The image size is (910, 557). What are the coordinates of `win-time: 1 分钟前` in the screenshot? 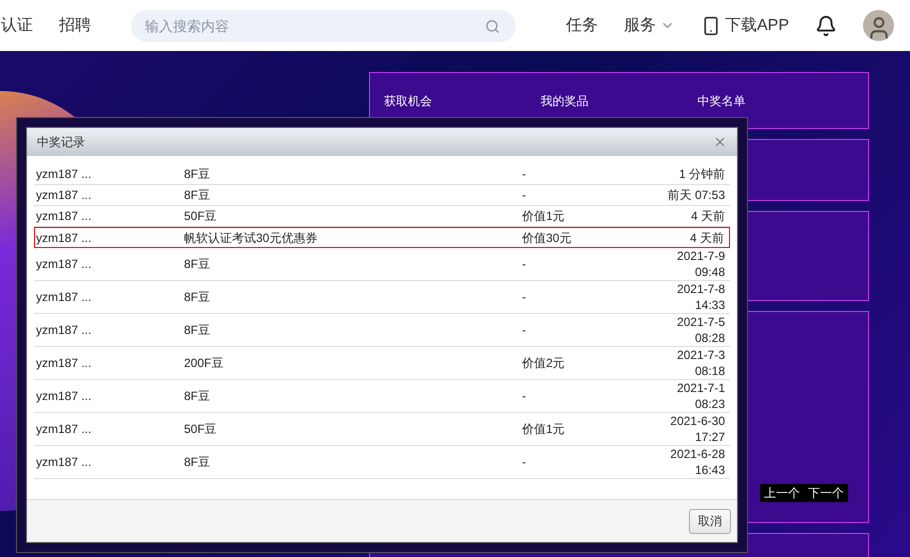 It's located at (702, 174).